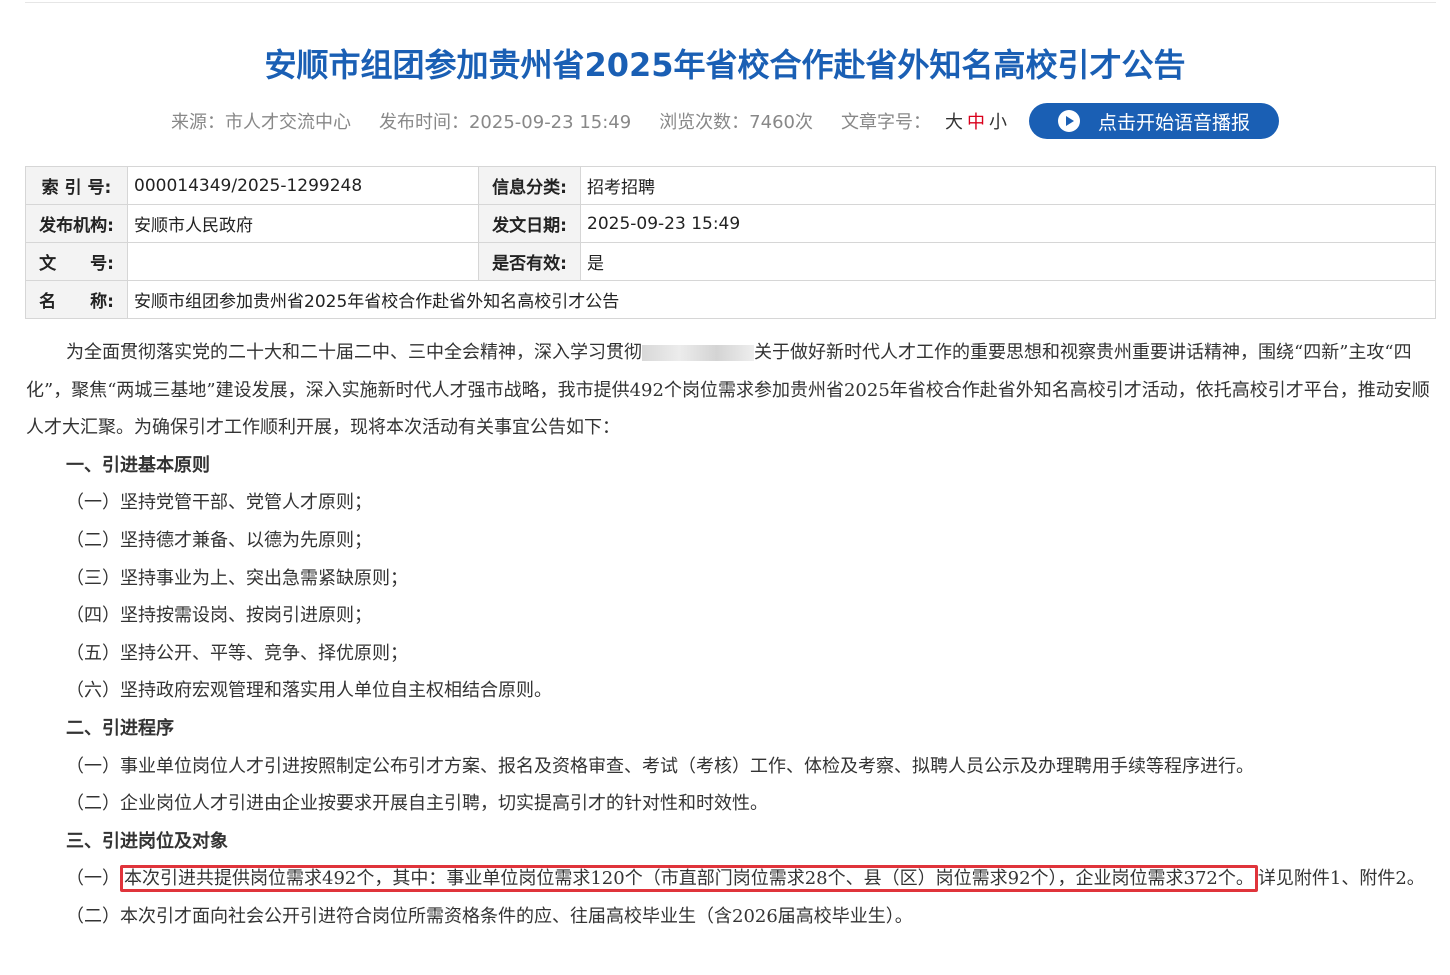 This screenshot has height=975, width=1450. I want to click on list-item: （一）坚持党管干部、党管人才原则；, so click(219, 503).